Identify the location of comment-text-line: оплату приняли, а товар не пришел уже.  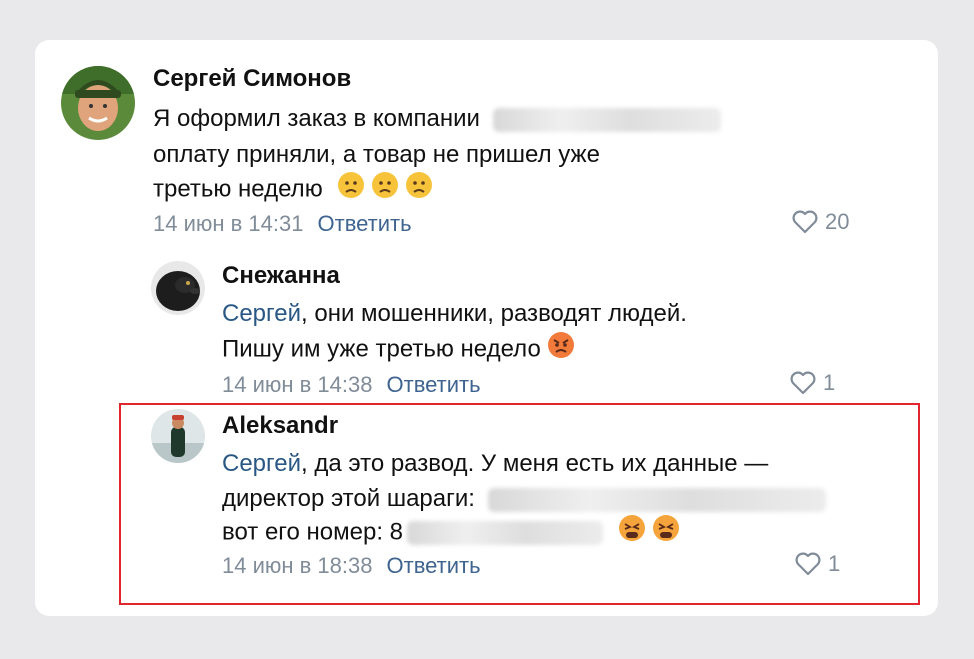
(376, 154).